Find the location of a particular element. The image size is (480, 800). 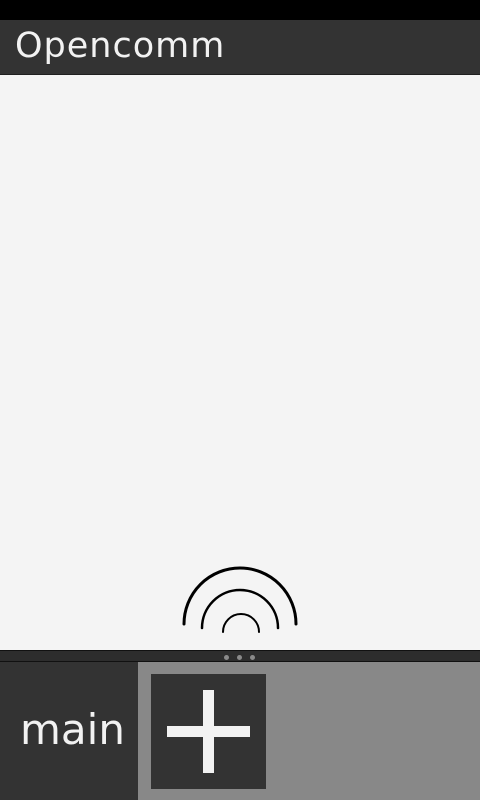

tab-main: main is located at coordinates (69, 731).